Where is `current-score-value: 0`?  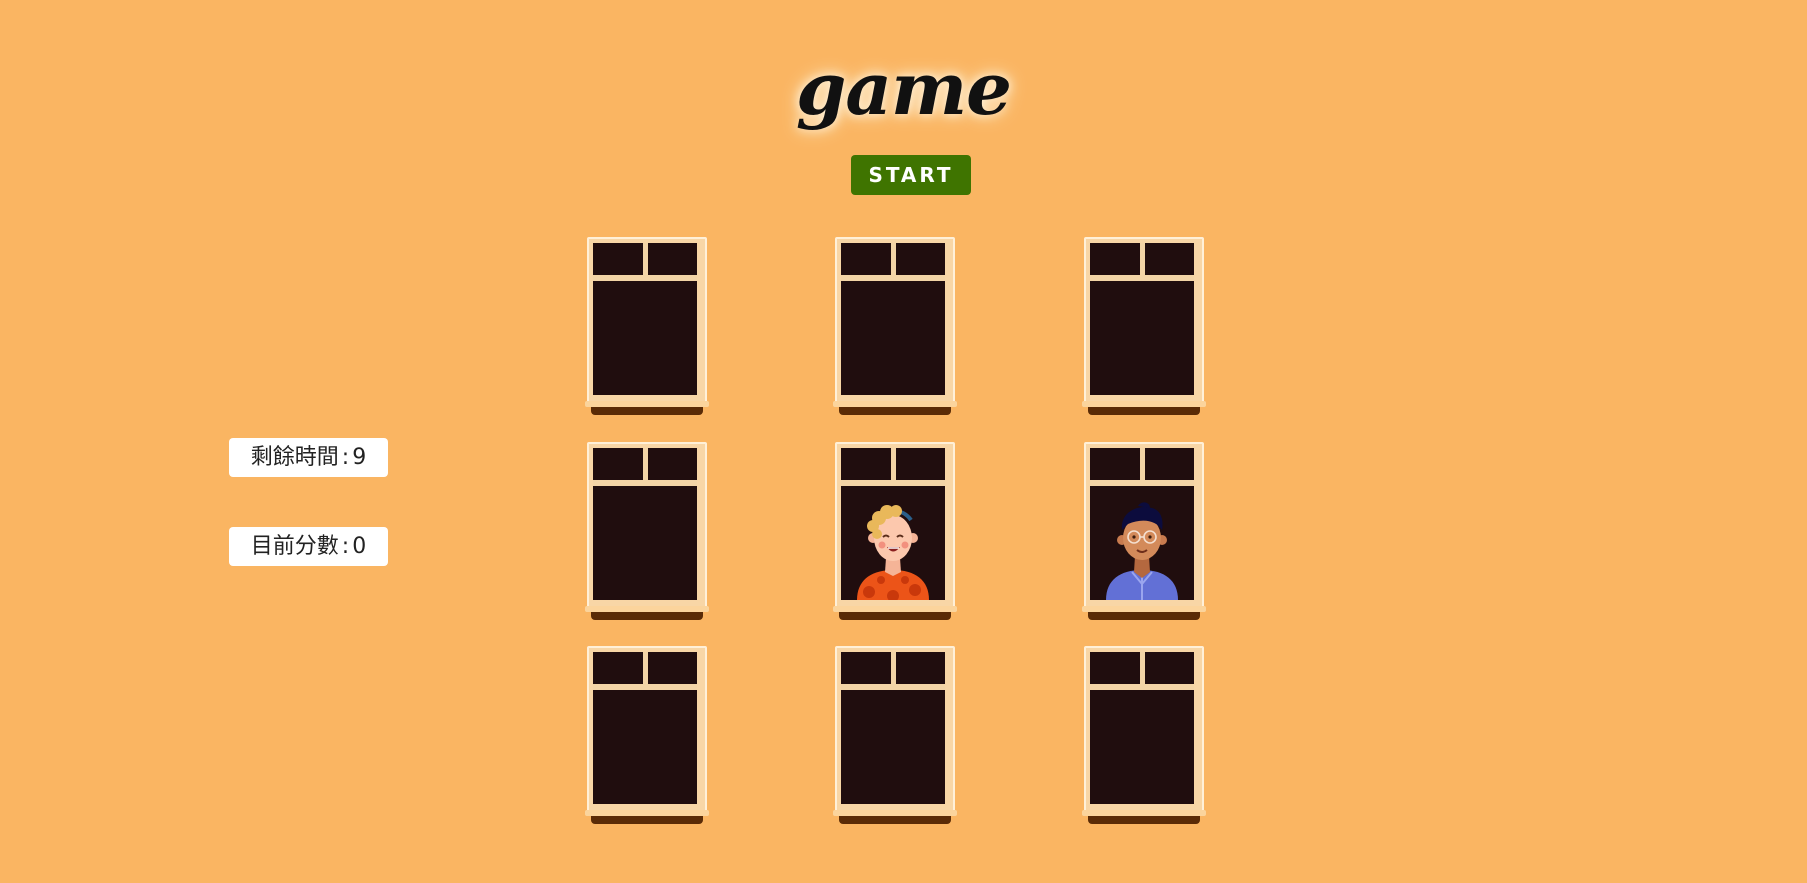 current-score-value: 0 is located at coordinates (359, 546).